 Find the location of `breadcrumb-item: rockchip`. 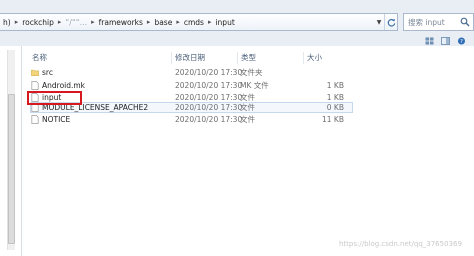

breadcrumb-item: rockchip is located at coordinates (38, 22).